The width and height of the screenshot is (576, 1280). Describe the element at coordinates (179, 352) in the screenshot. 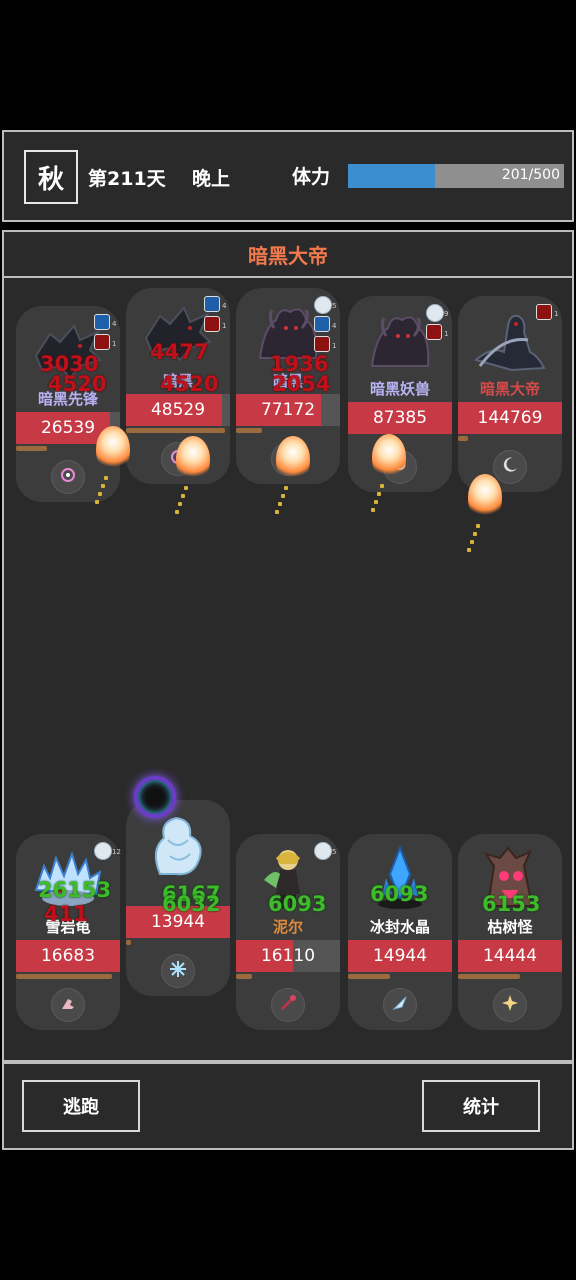

I see `damage-number: 4477` at that location.